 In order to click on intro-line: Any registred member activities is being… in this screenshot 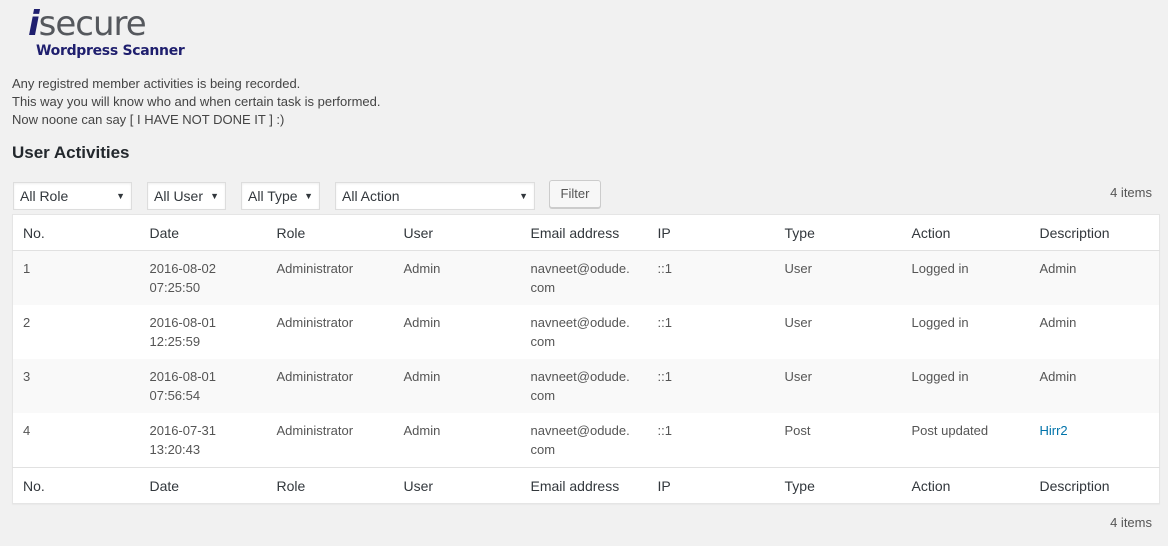, I will do `click(156, 83)`.